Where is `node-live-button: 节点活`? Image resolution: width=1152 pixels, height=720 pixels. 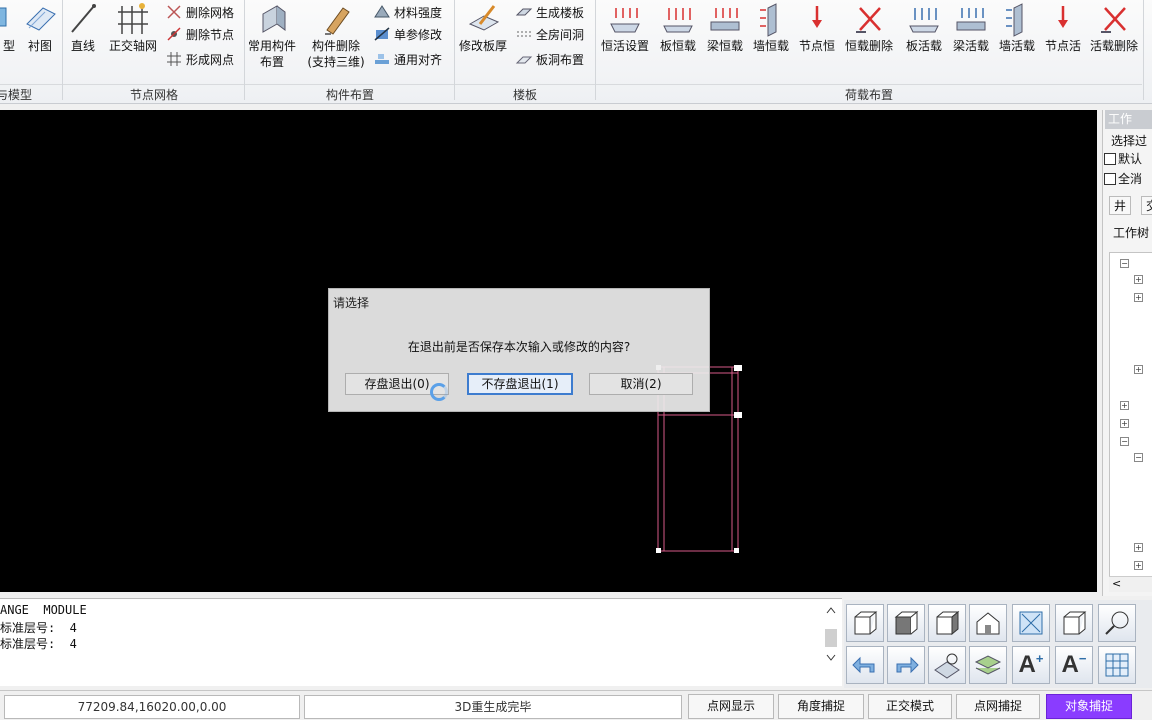 node-live-button: 节点活 is located at coordinates (1063, 41).